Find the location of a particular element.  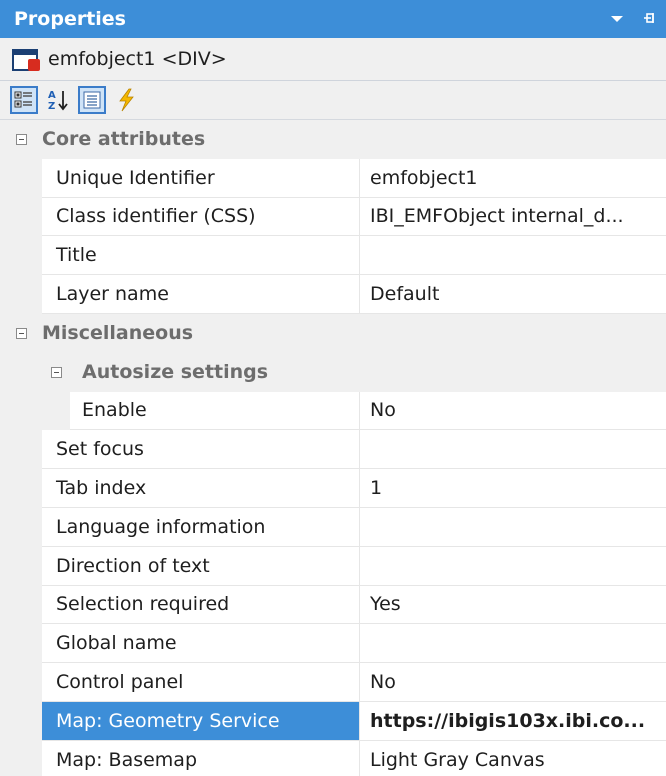

property-row: Set focus is located at coordinates (333, 450).